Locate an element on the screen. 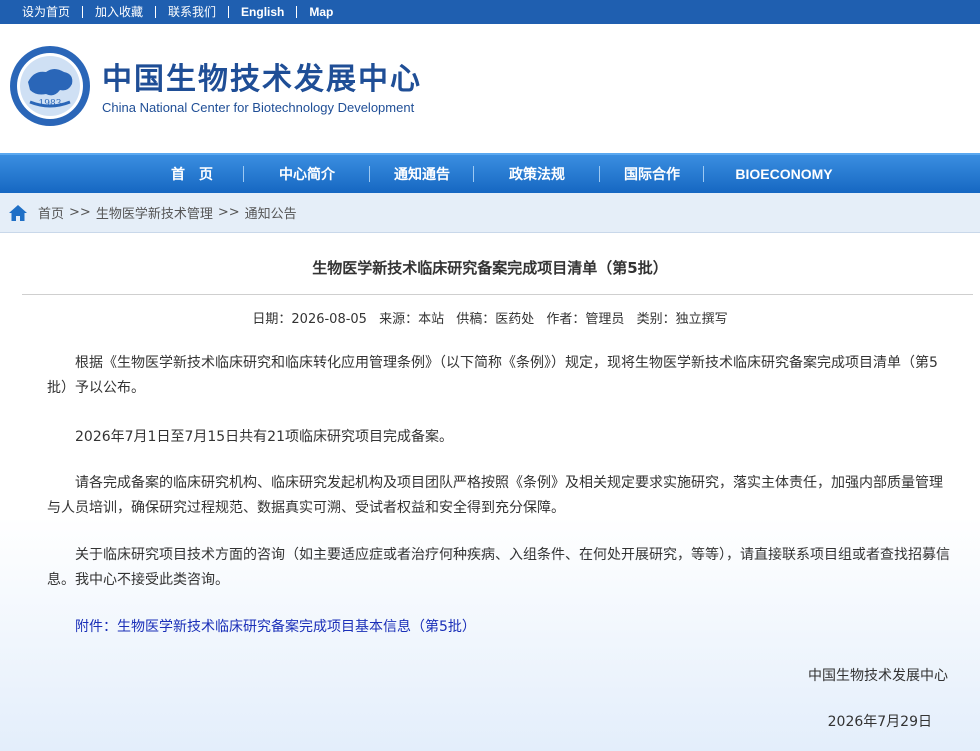 This screenshot has height=751, width=980. contact-us-link: 联系我们 is located at coordinates (193, 12).